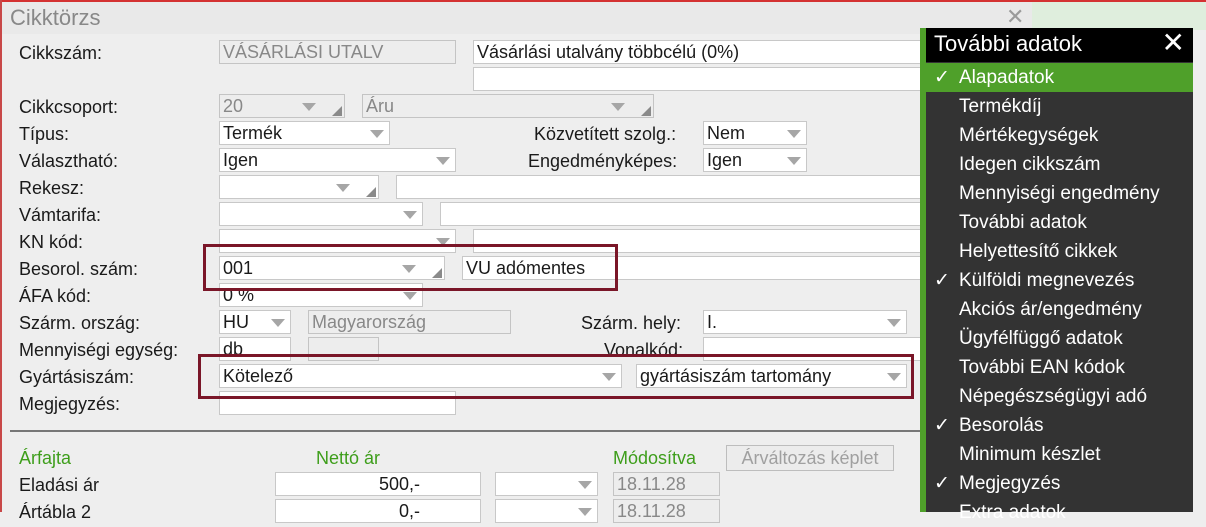 The image size is (1206, 527). What do you see at coordinates (69, 107) in the screenshot?
I see `cikkcsoport-label: Cikkcsoport:` at bounding box center [69, 107].